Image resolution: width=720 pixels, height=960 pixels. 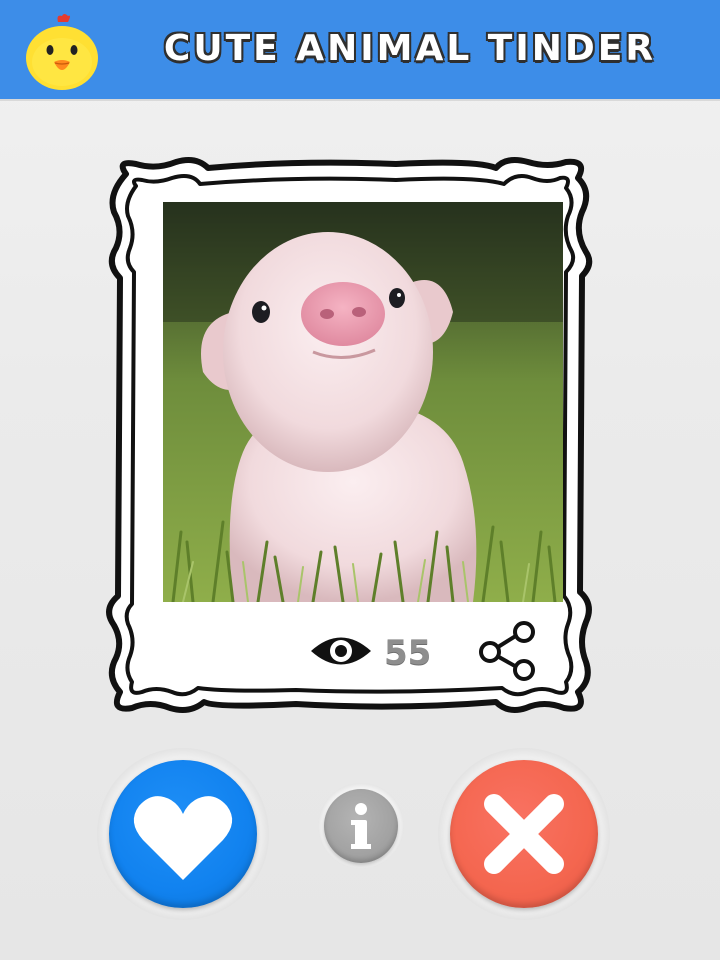 I want to click on app-header: CUTE ANIMAL TINDER, so click(x=360, y=50).